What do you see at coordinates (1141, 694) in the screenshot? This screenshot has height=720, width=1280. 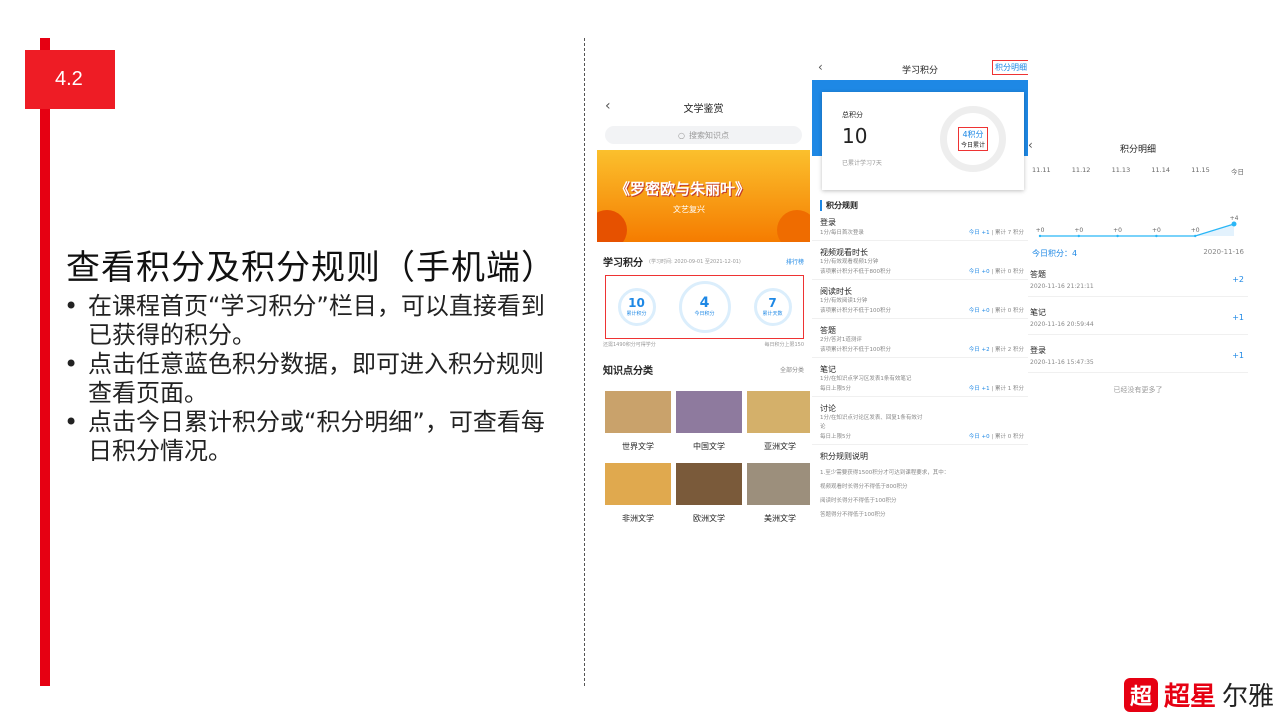 I see `logo-mark: 超` at bounding box center [1141, 694].